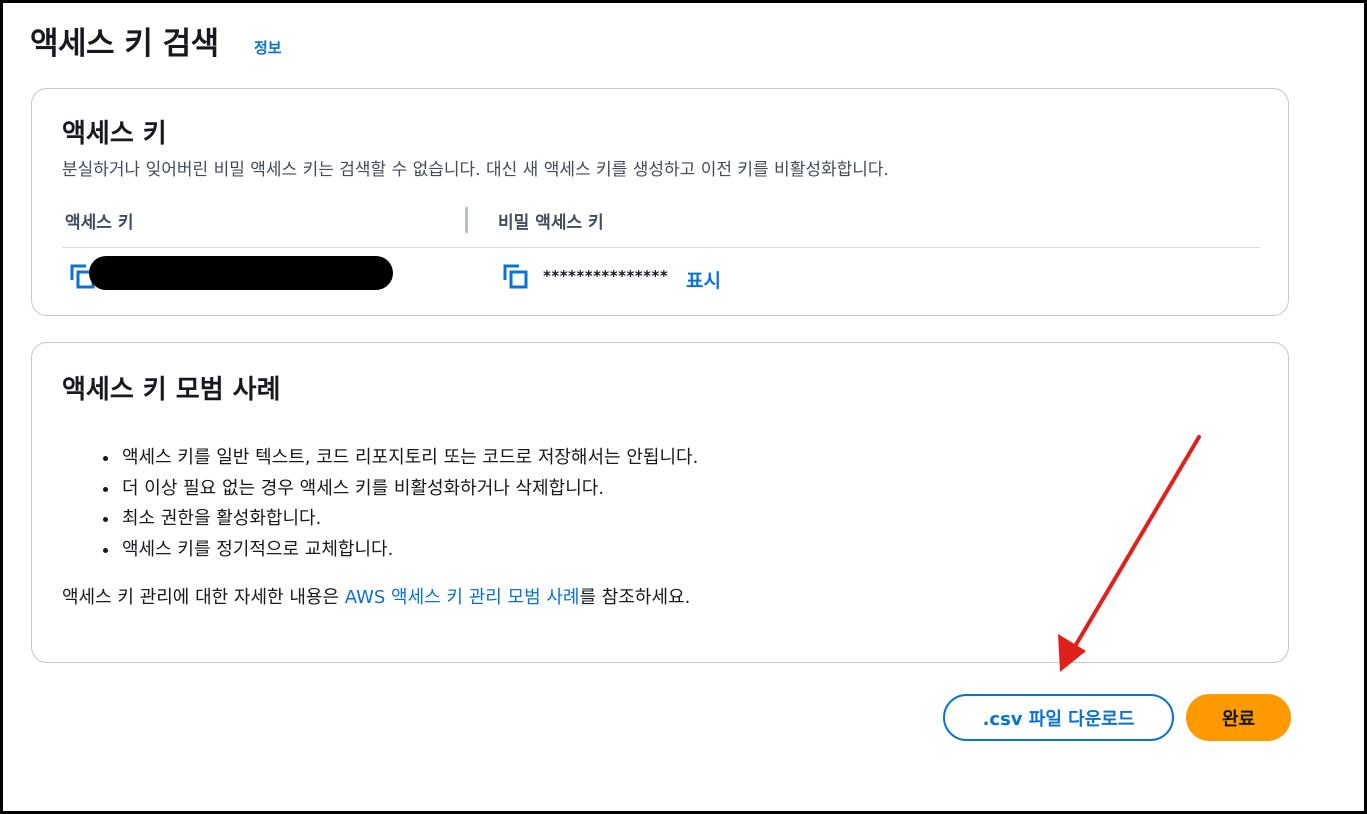 Image resolution: width=1367 pixels, height=814 pixels. I want to click on show-secret-key-link: 표시, so click(703, 279).